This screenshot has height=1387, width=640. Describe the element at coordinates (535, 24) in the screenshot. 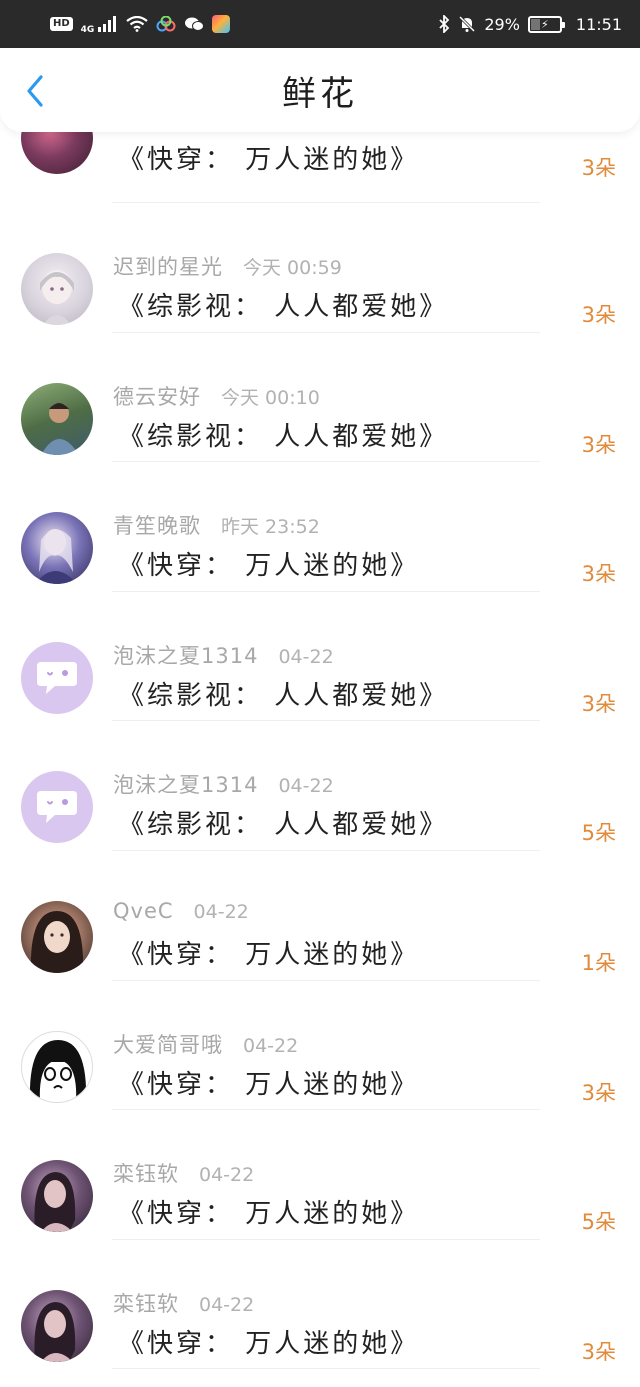

I see `battery-level-fill` at that location.